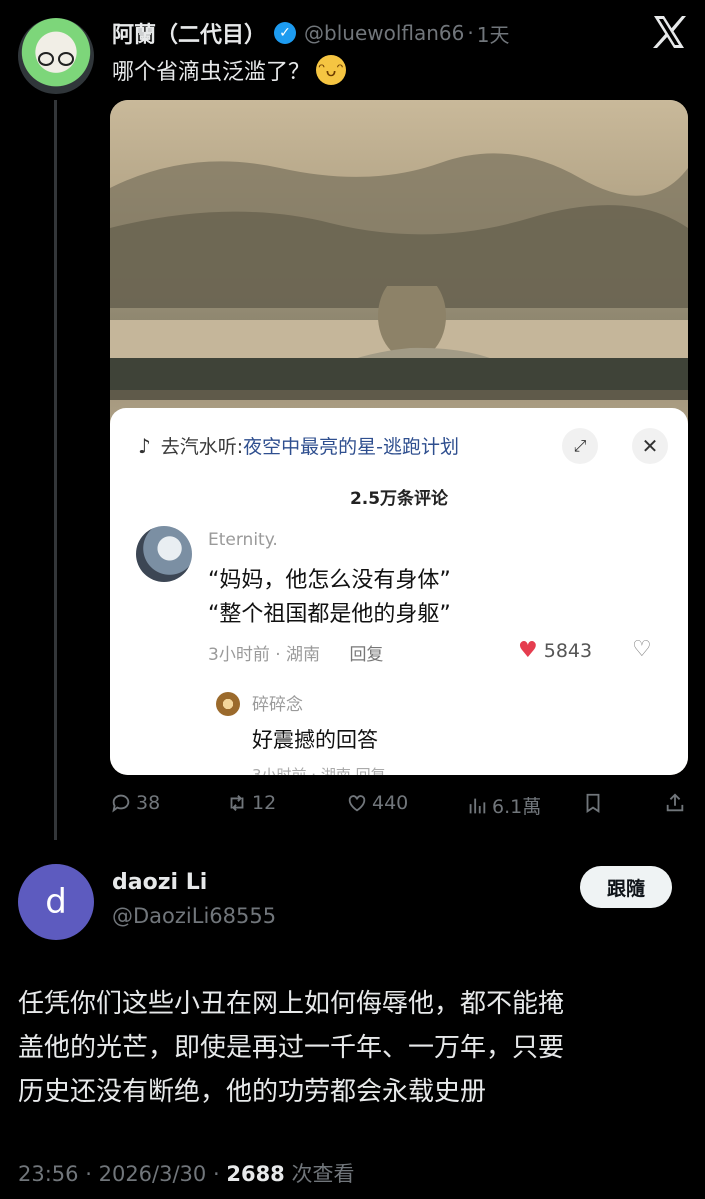 This screenshot has width=705, height=1199. I want to click on follow-button: 跟隨, so click(626, 887).